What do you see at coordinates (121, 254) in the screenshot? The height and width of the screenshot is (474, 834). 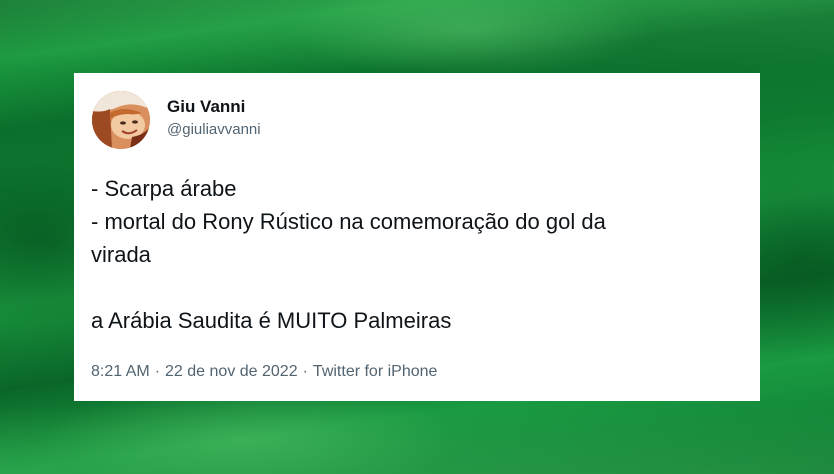 I see `tweet-text-line: virada` at bounding box center [121, 254].